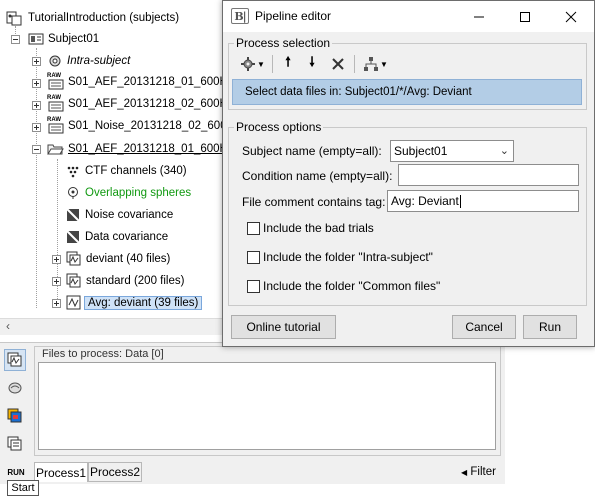 Image resolution: width=595 pixels, height=497 pixels. I want to click on dropdown-arrow-icon: ▼, so click(261, 64).